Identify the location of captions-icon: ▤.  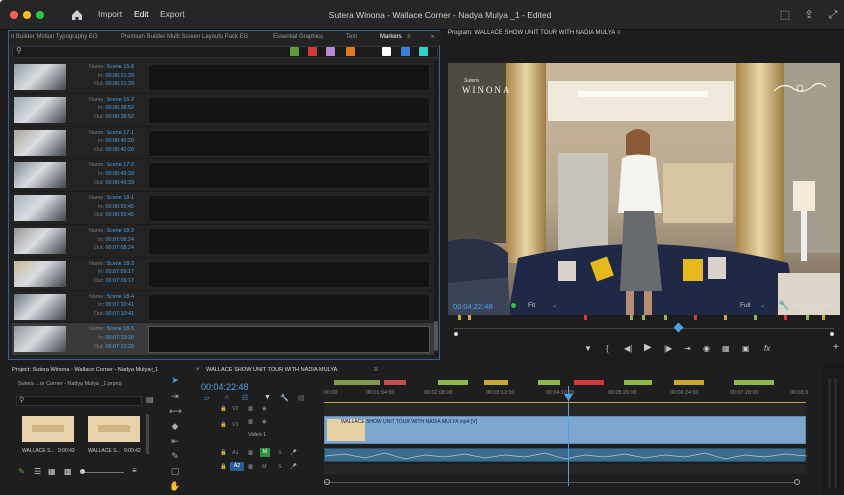
(301, 398).